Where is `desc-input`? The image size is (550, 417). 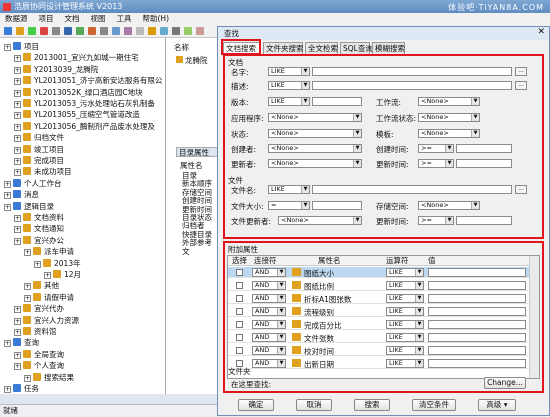
desc-input is located at coordinates (412, 85).